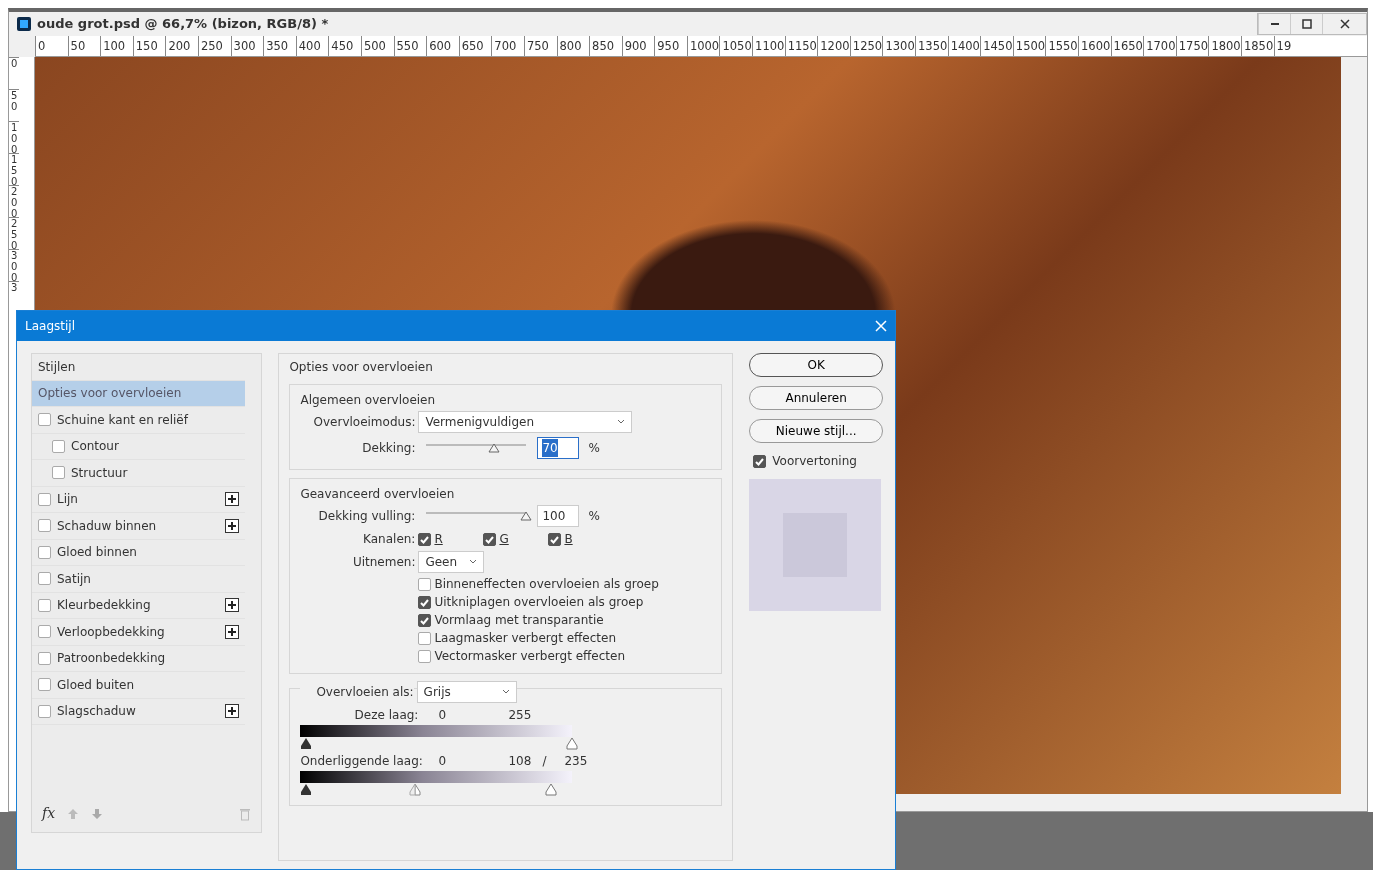 This screenshot has height=870, width=1373. Describe the element at coordinates (410, 46) in the screenshot. I see `ruler-label: 550` at that location.